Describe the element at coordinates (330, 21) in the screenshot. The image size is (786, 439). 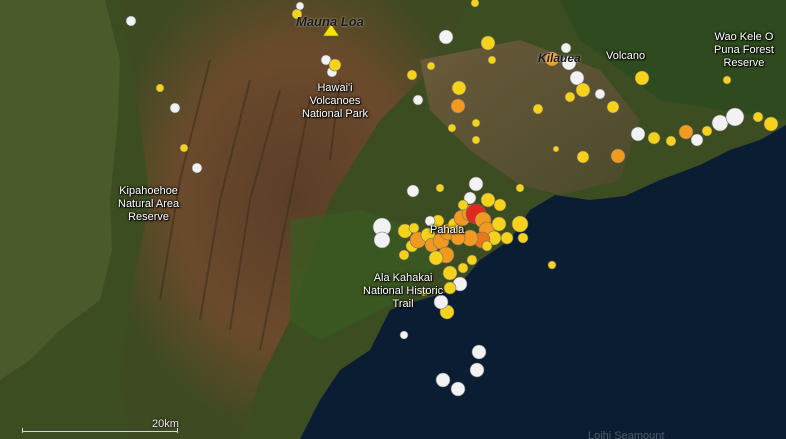
I see `place-label-mauna-loa: Mauna Loa` at that location.